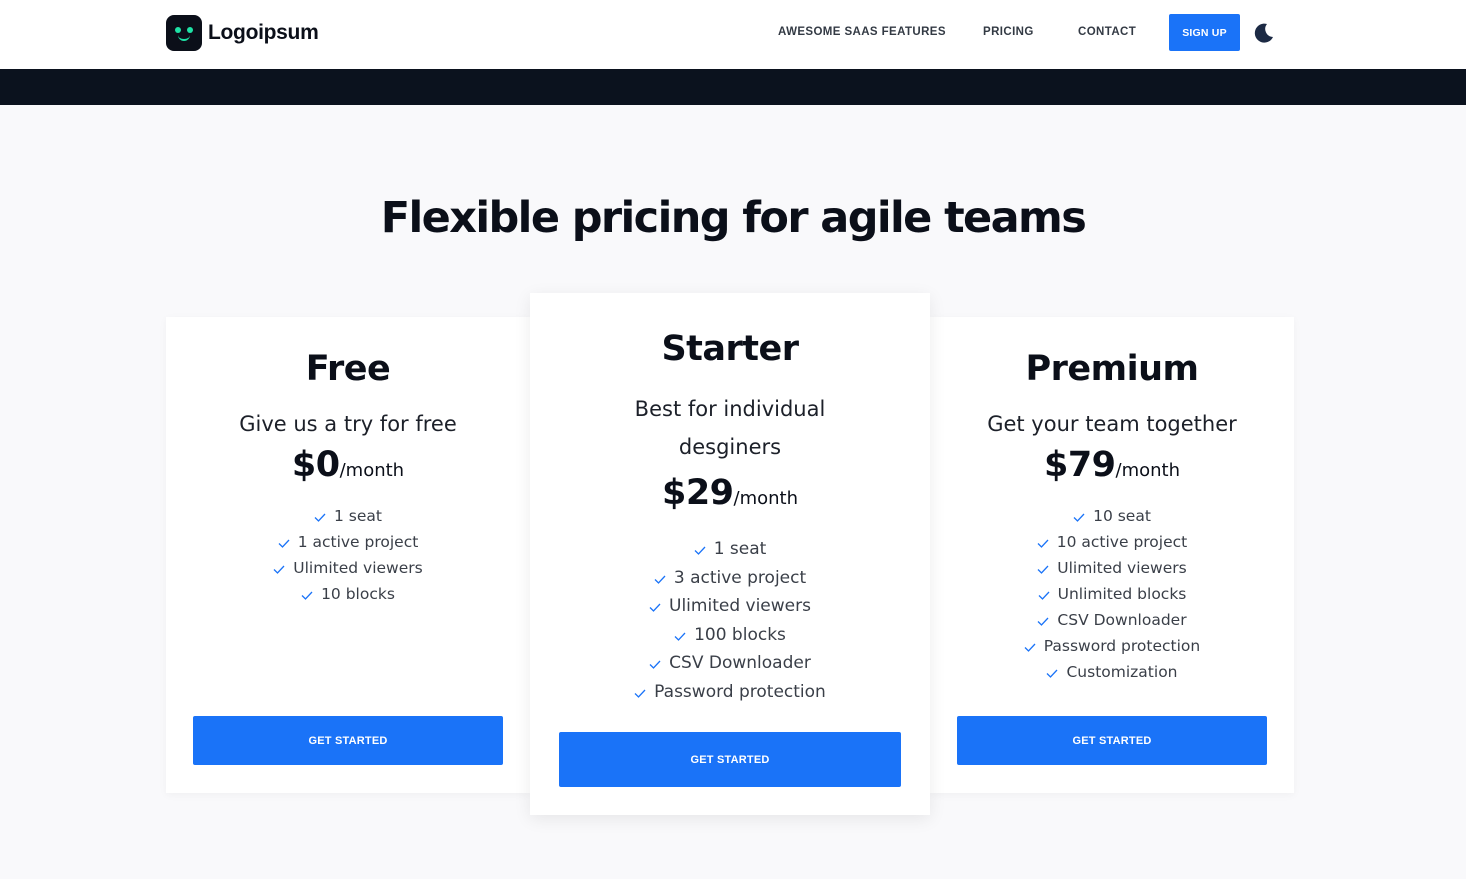  I want to click on feature-item: 10 seat, so click(1112, 516).